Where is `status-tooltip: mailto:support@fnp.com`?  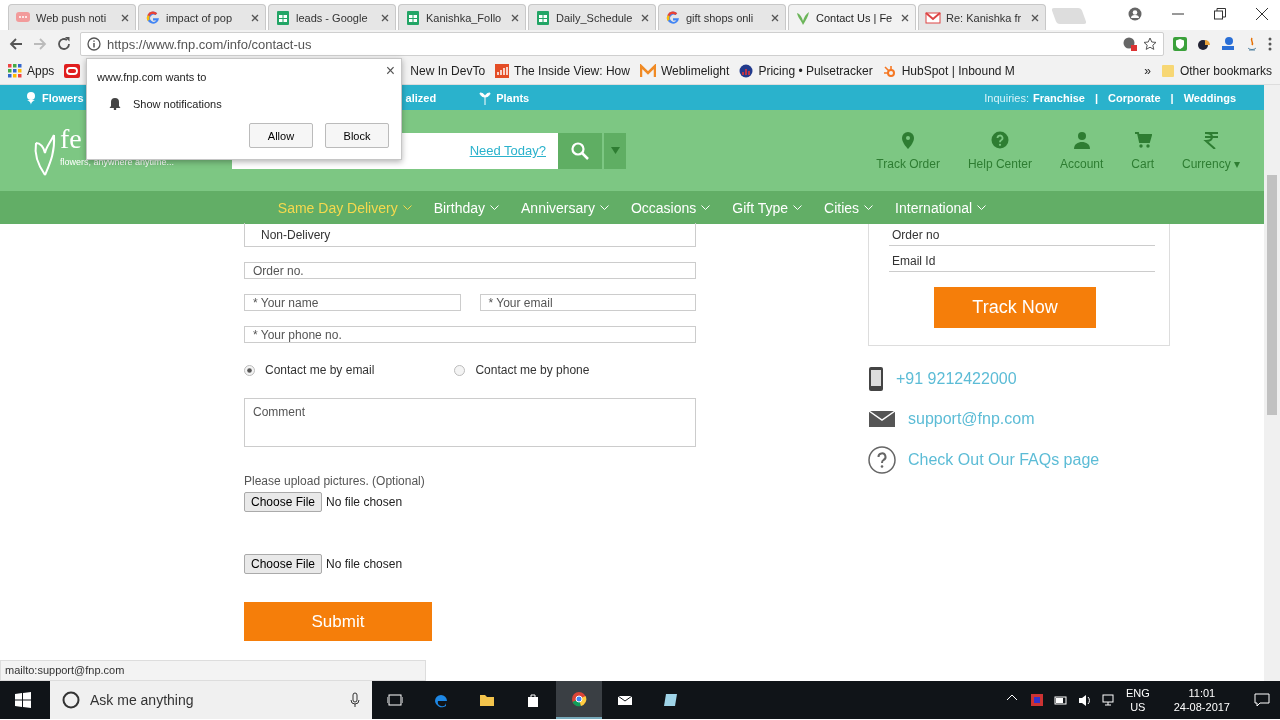 status-tooltip: mailto:support@fnp.com is located at coordinates (213, 670).